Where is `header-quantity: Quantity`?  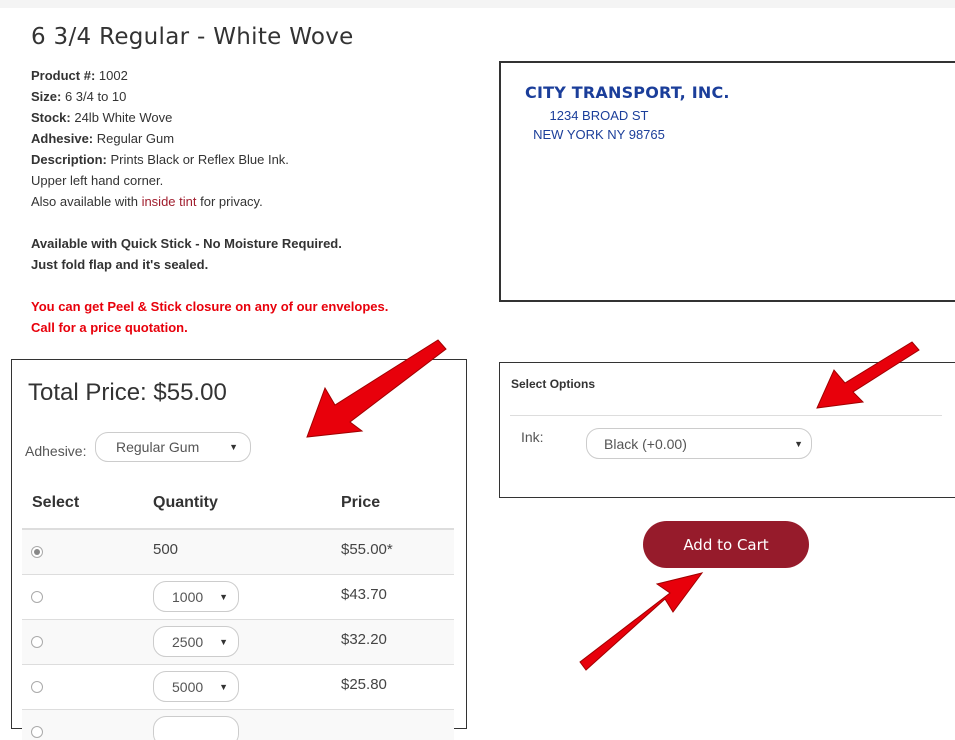 header-quantity: Quantity is located at coordinates (185, 502).